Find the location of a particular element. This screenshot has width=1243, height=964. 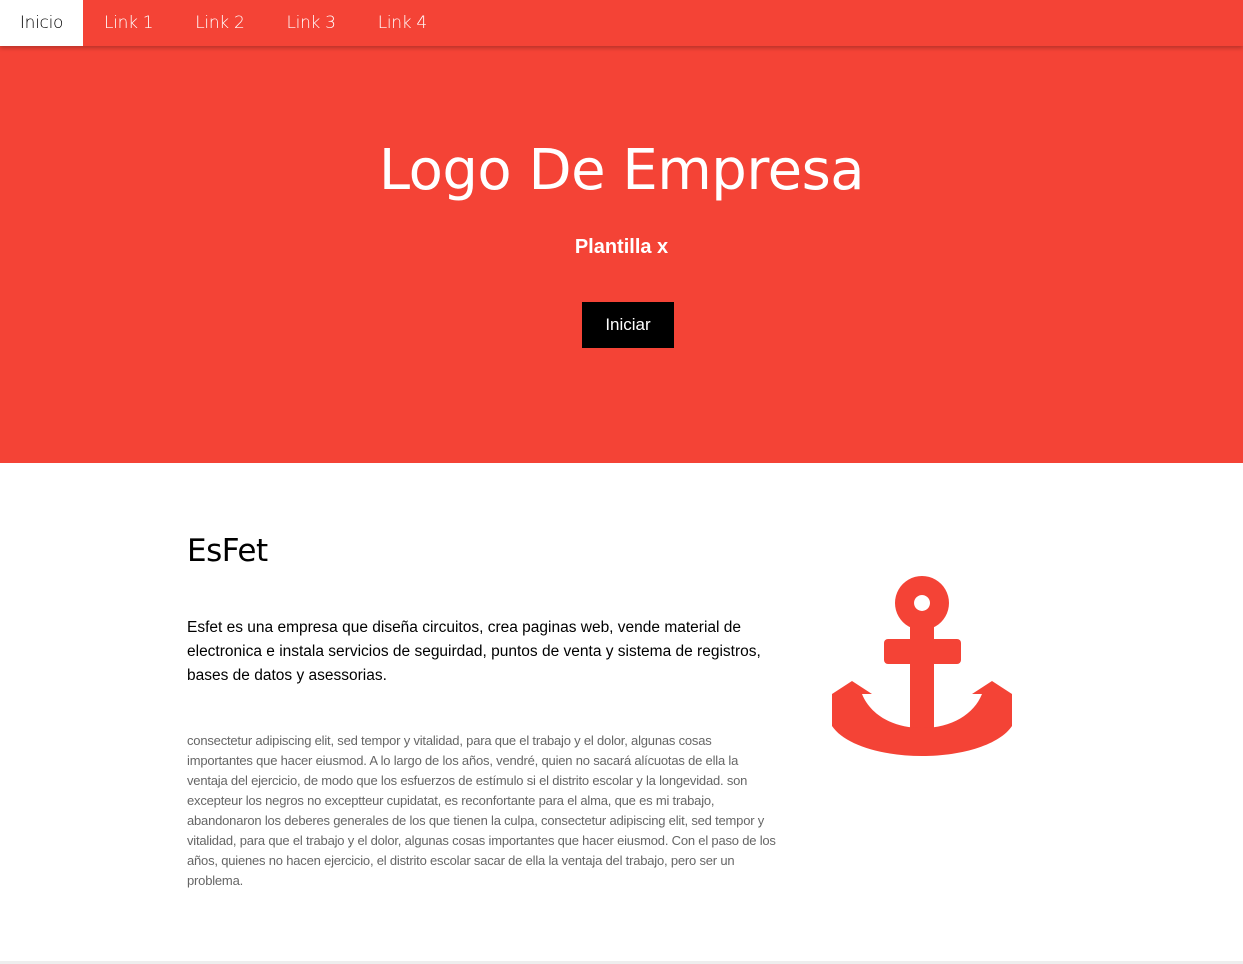

hero-subtitle: Plantilla x is located at coordinates (621, 247).